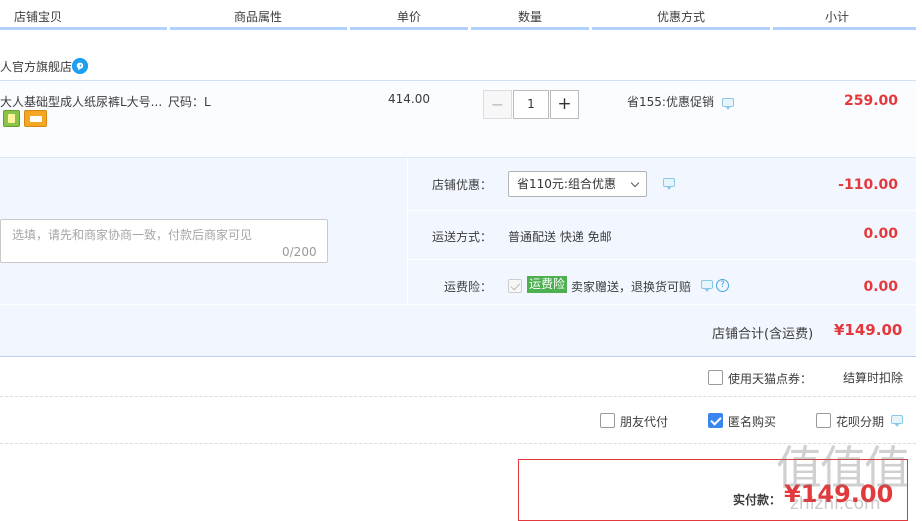 The height and width of the screenshot is (521, 922). I want to click on header-subtotal: 小计, so click(837, 17).